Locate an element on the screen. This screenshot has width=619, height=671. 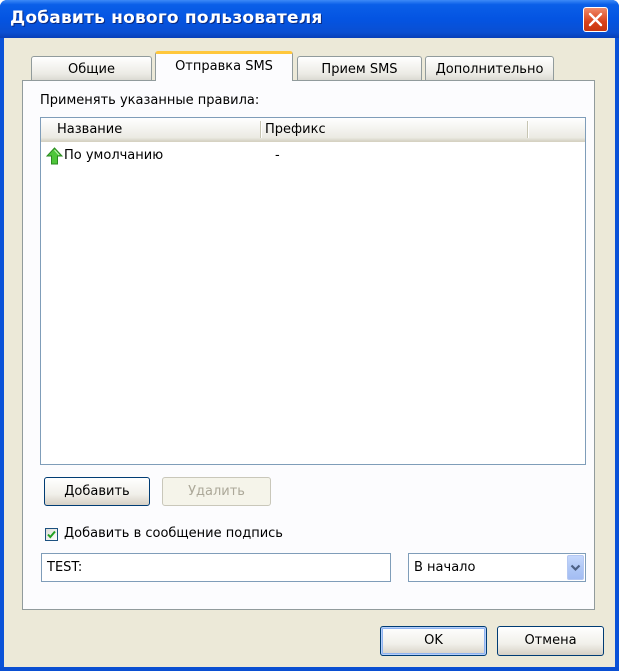
list-header: Название Префикс is located at coordinates (313, 130).